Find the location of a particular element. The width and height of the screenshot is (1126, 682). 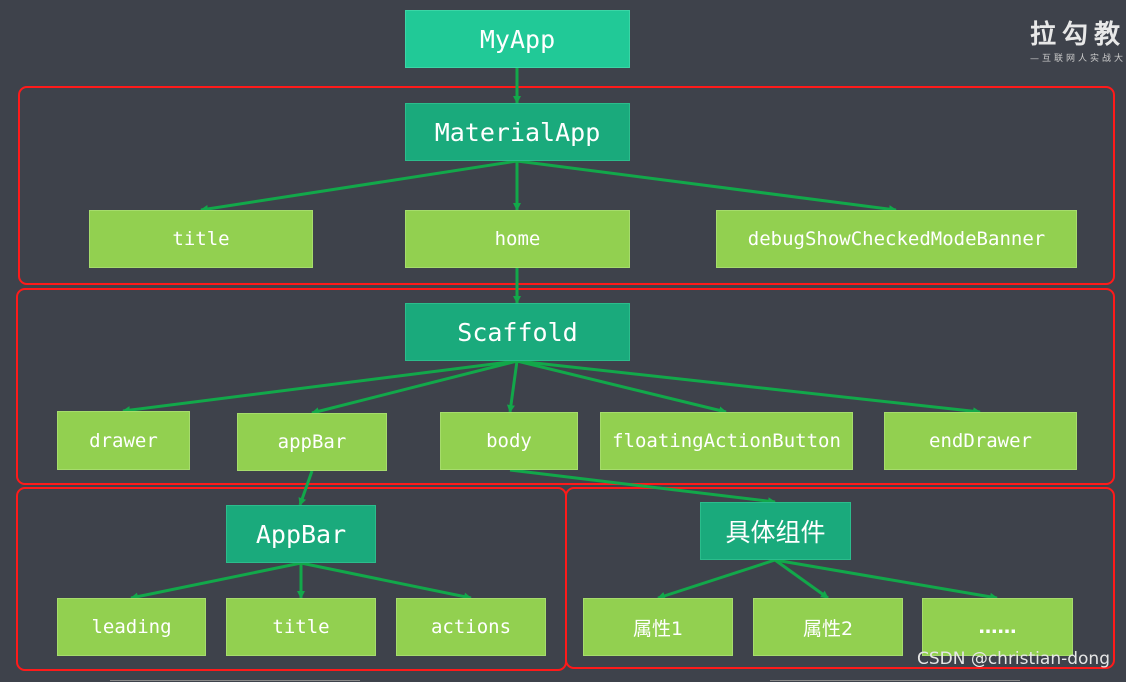

divider-left is located at coordinates (235, 680).